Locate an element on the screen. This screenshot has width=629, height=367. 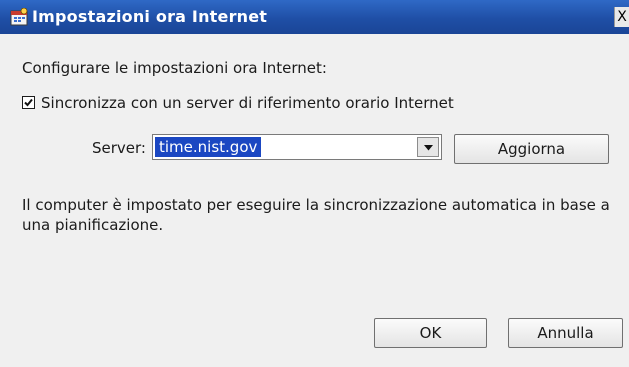
server-input: time.nist.gov is located at coordinates (208, 147).